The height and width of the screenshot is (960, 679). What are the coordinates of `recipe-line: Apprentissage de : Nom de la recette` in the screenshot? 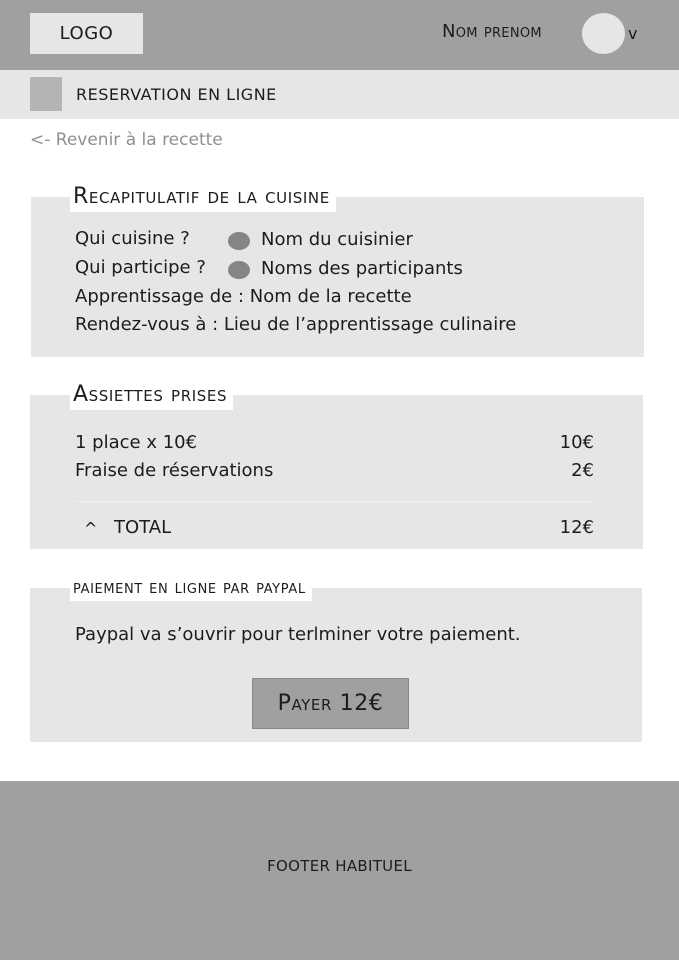 It's located at (243, 296).